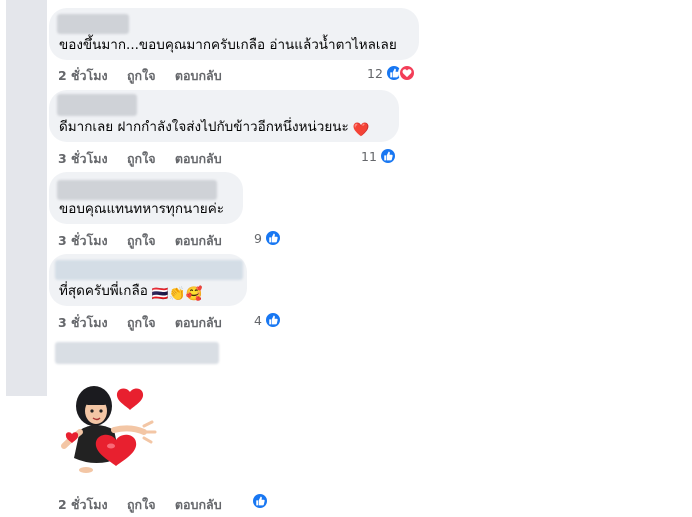 This screenshot has height=517, width=692. I want to click on comment-text: ขอบคุณแทนทหารทุกนายค่ะ, so click(141, 209).